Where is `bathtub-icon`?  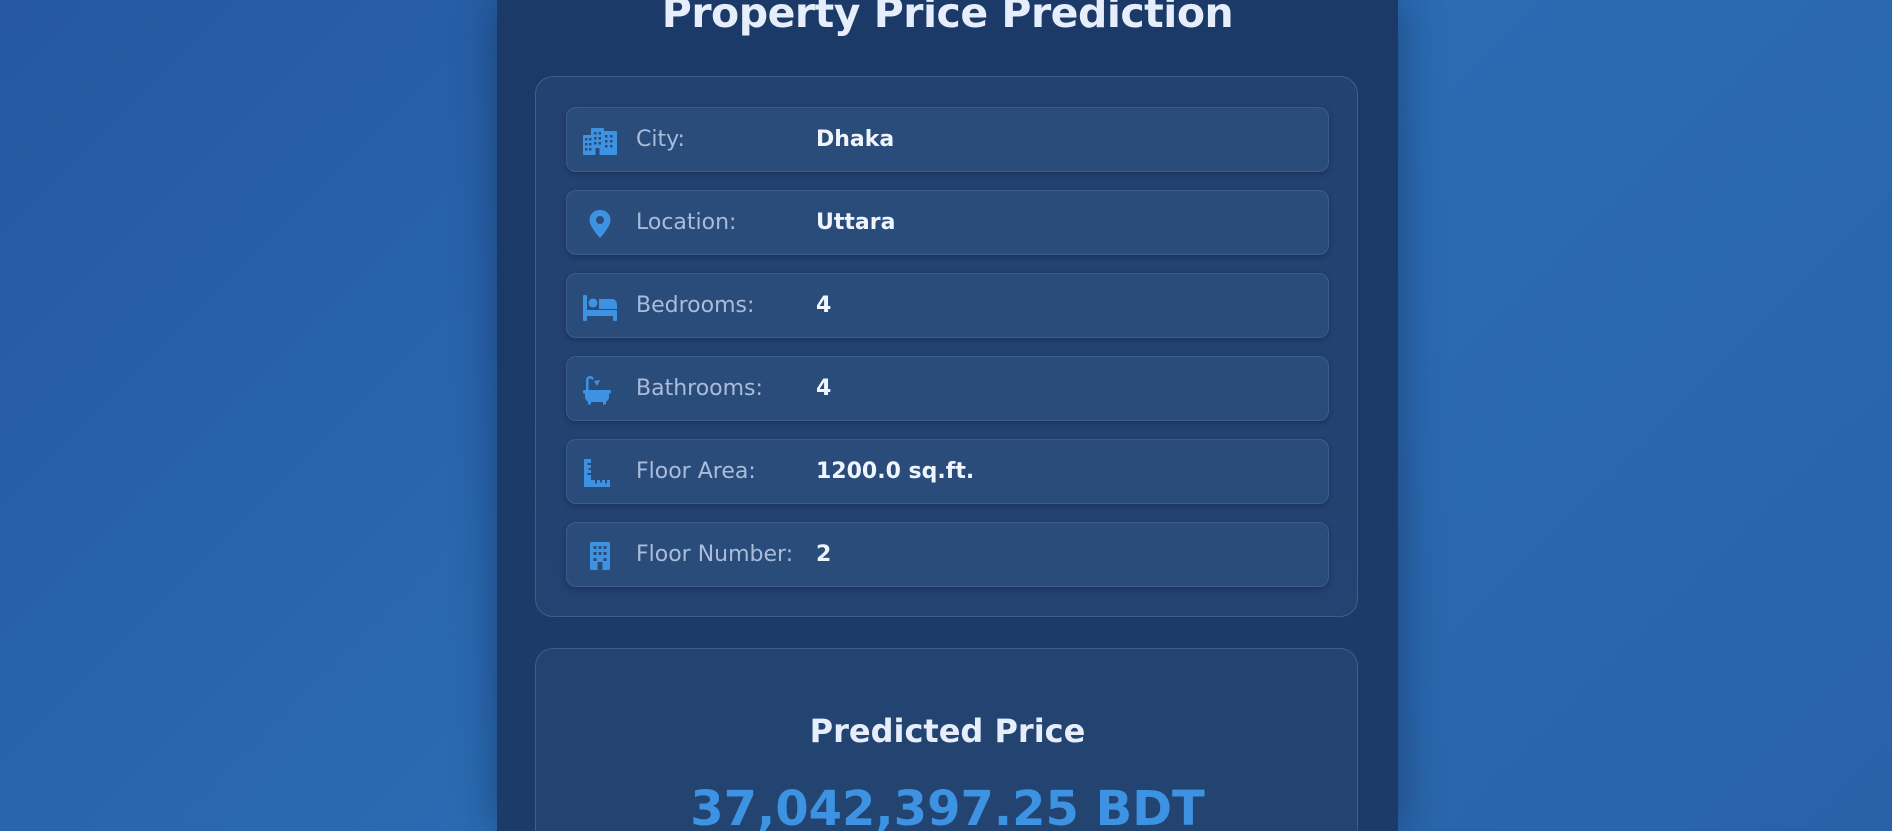
bathtub-icon is located at coordinates (600, 390).